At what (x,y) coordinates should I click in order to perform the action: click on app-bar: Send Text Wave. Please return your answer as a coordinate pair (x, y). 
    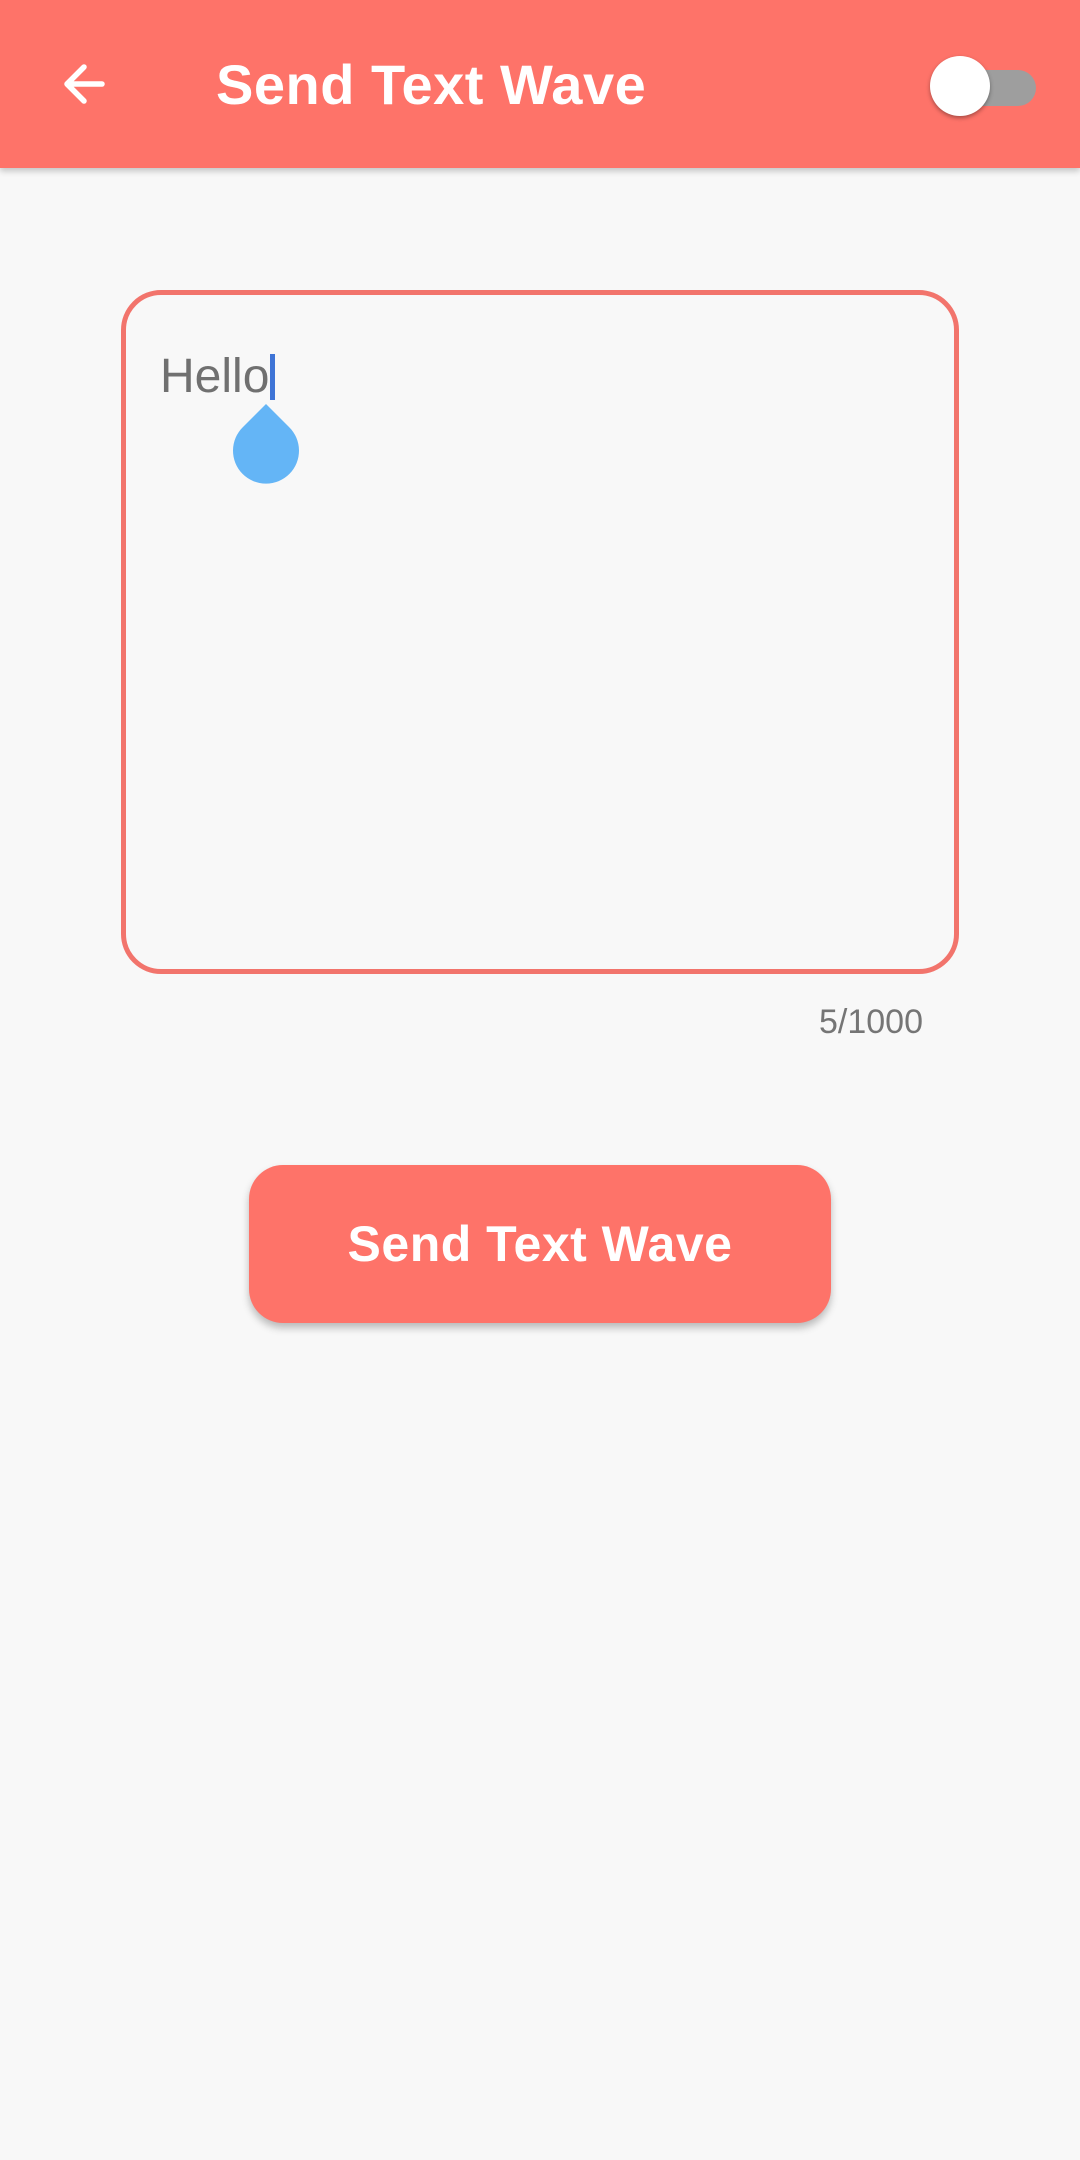
    Looking at the image, I should click on (540, 84).